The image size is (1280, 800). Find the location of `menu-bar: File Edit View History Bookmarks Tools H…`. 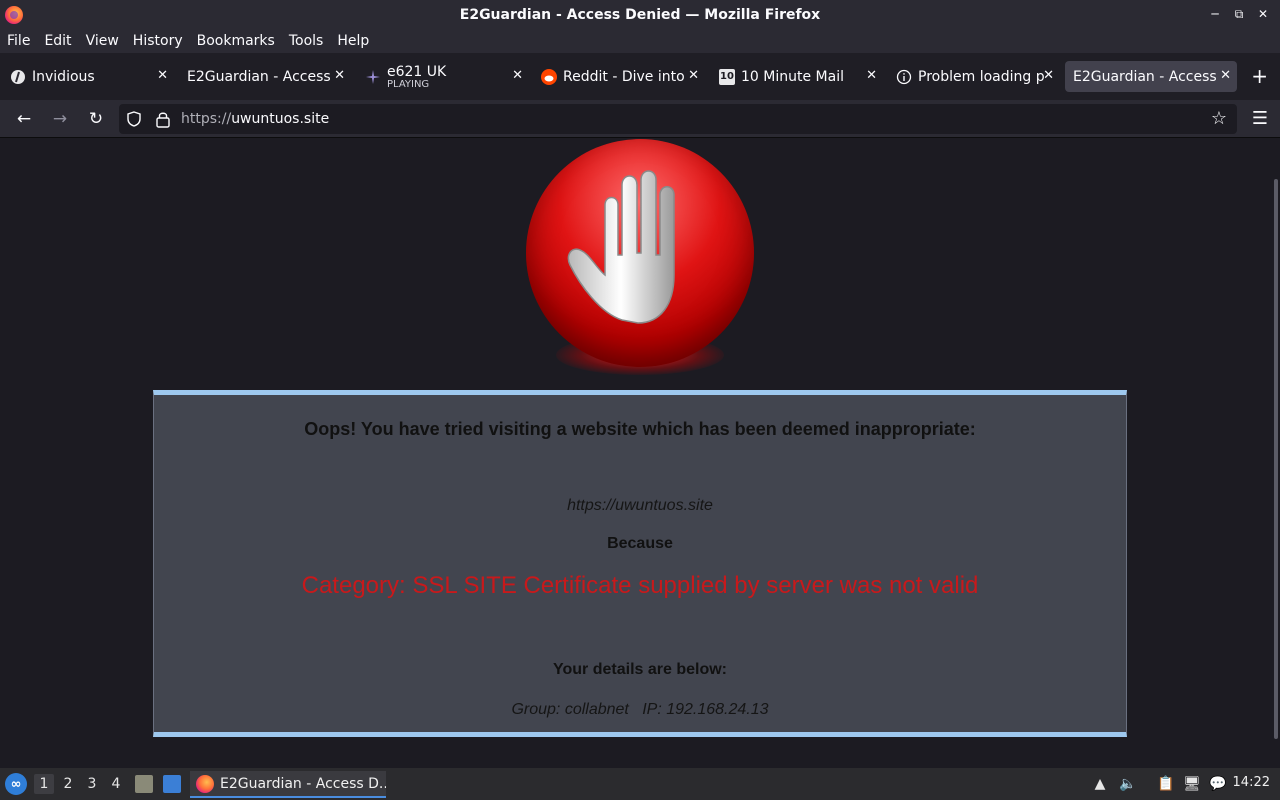

menu-bar: File Edit View History Bookmarks Tools H… is located at coordinates (640, 41).